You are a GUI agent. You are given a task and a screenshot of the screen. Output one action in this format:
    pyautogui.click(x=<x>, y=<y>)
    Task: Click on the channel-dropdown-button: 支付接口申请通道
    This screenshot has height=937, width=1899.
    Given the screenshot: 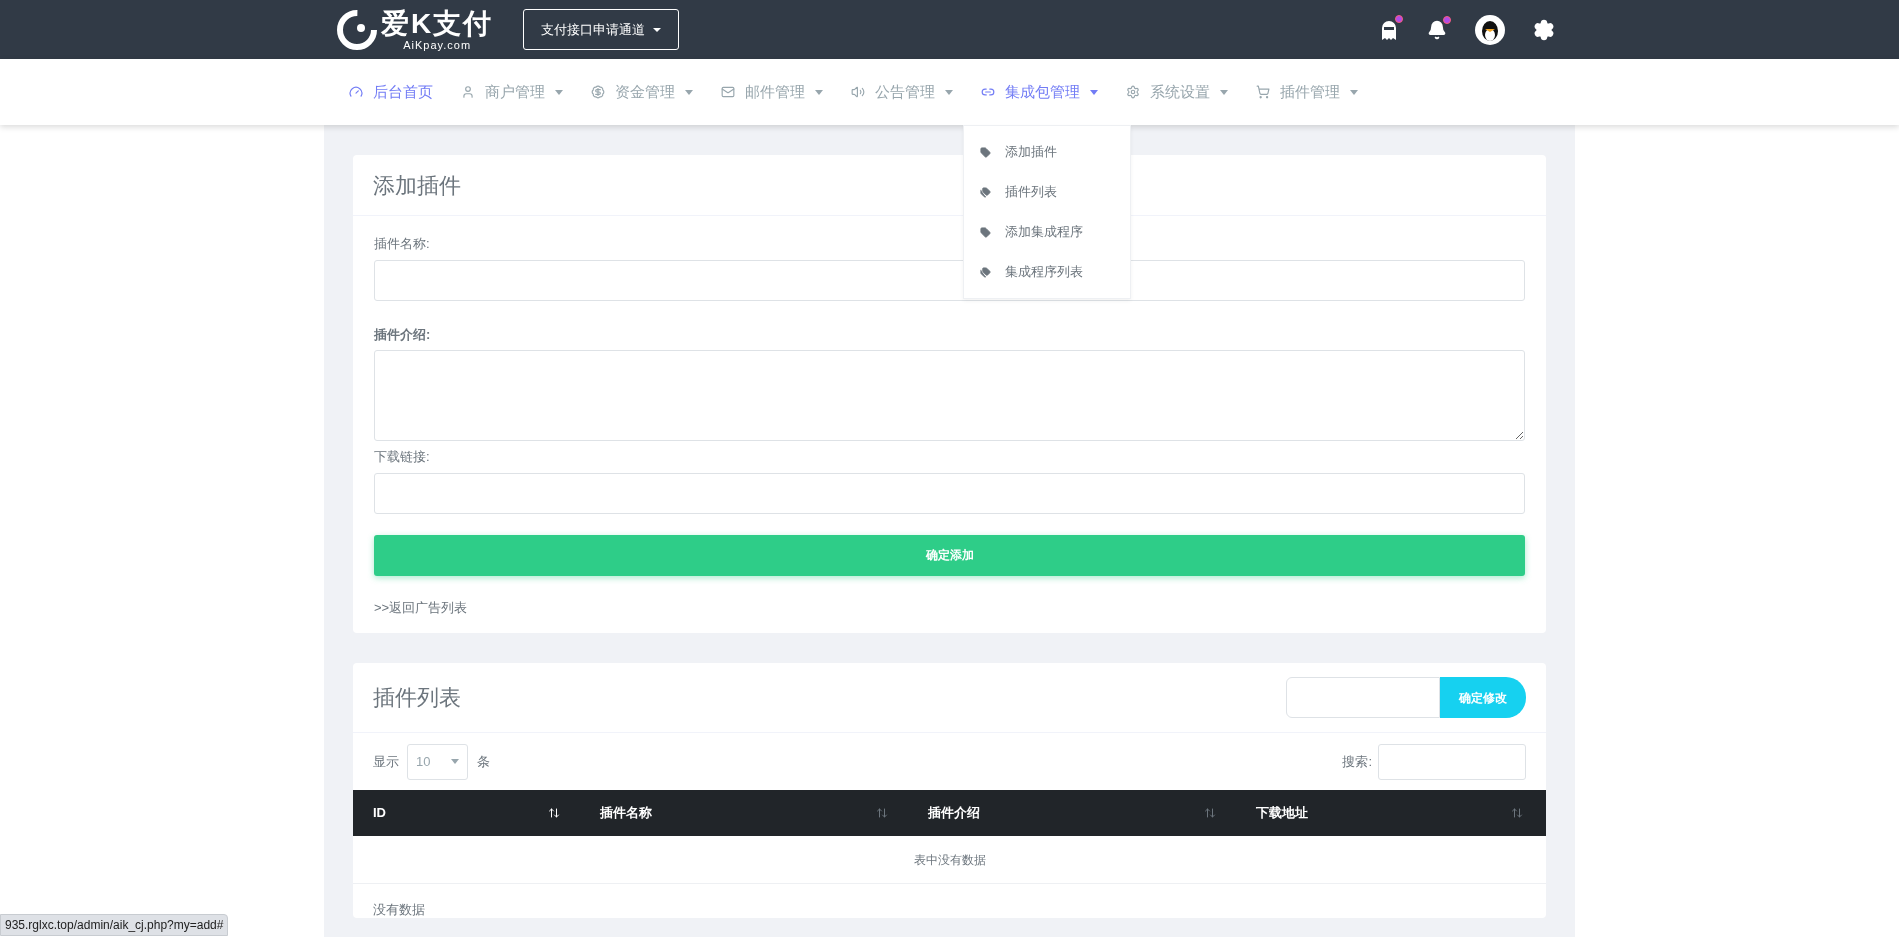 What is the action you would take?
    pyautogui.click(x=601, y=29)
    